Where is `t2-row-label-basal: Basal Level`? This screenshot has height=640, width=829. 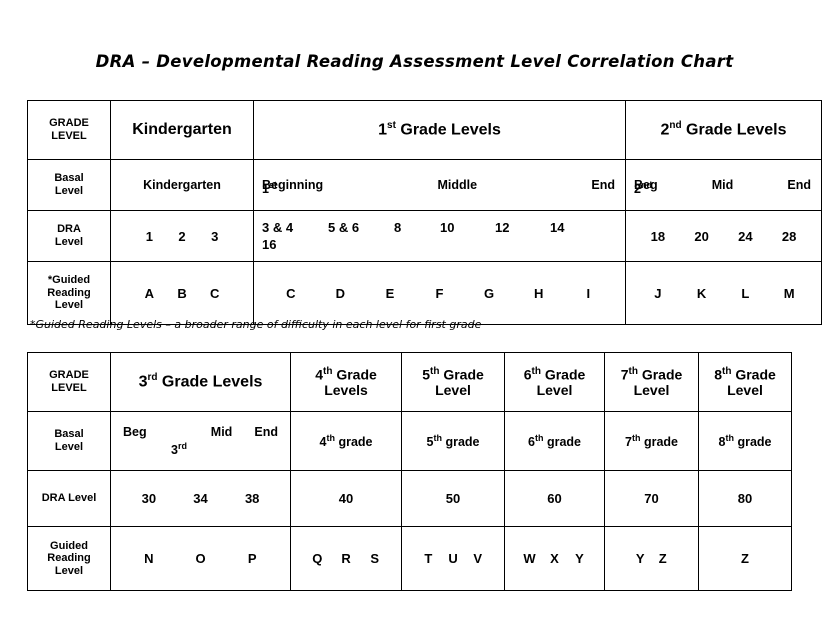
t2-row-label-basal: Basal Level is located at coordinates (69, 441).